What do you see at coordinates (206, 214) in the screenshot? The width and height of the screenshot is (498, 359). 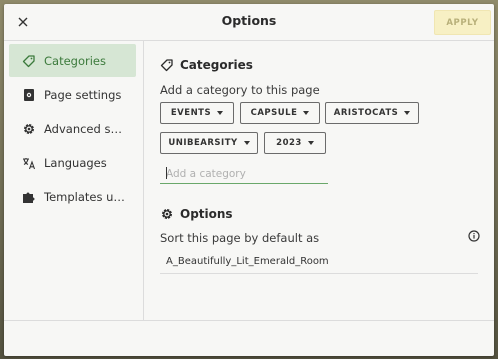 I see `options-title-text: Options` at bounding box center [206, 214].